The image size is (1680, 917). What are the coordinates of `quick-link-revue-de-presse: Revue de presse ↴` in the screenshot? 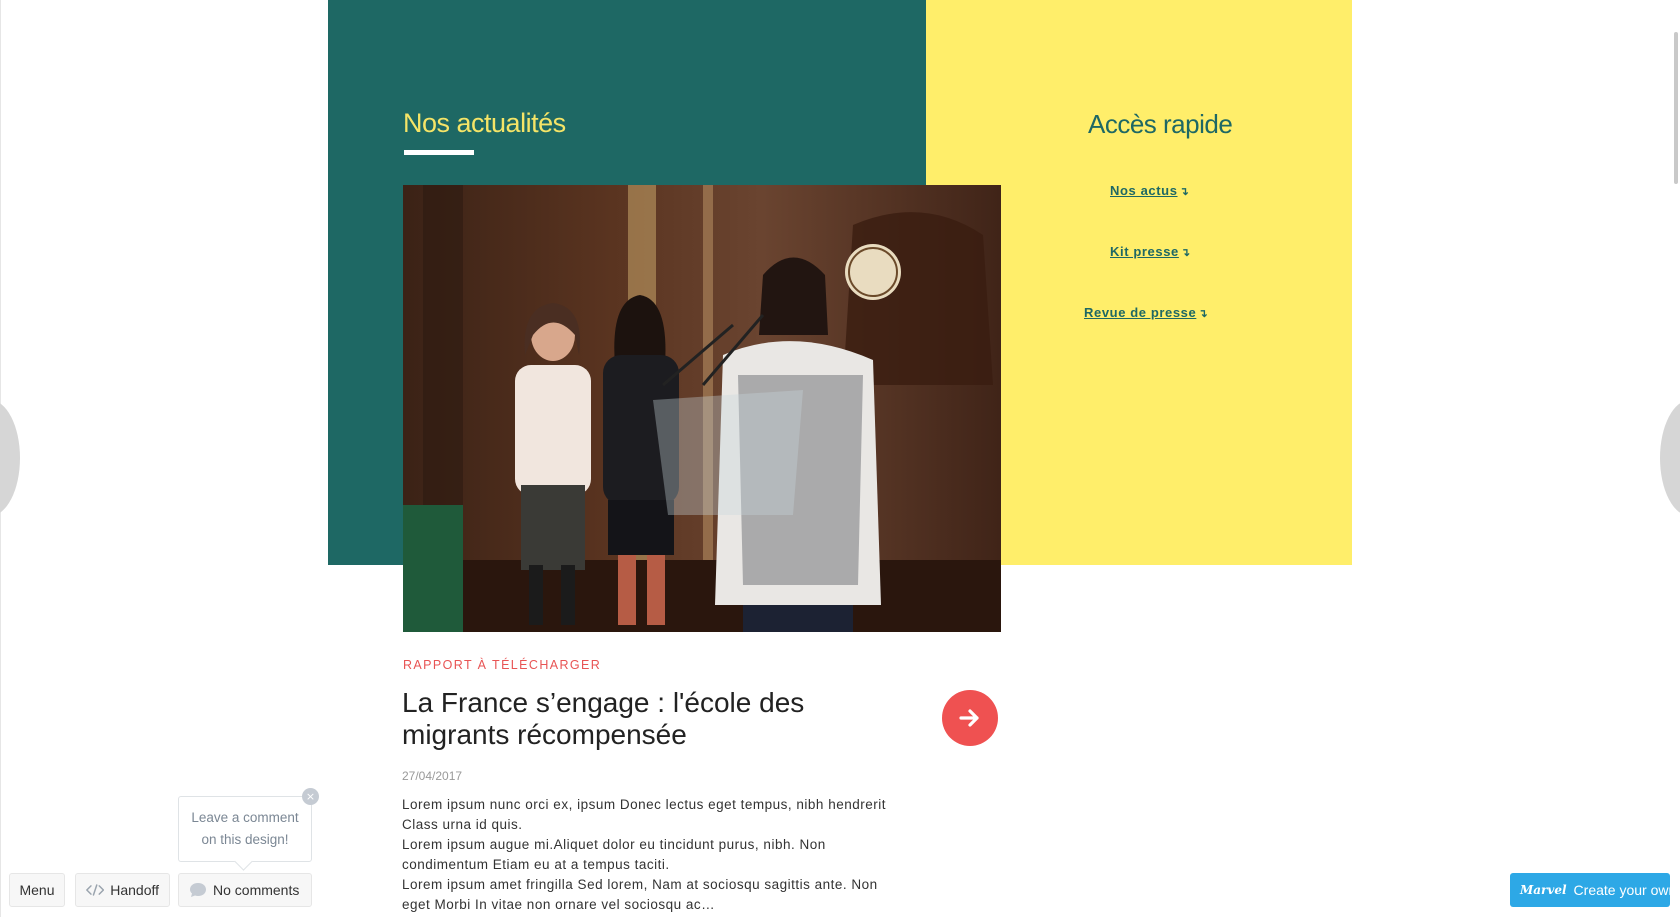 It's located at (1146, 312).